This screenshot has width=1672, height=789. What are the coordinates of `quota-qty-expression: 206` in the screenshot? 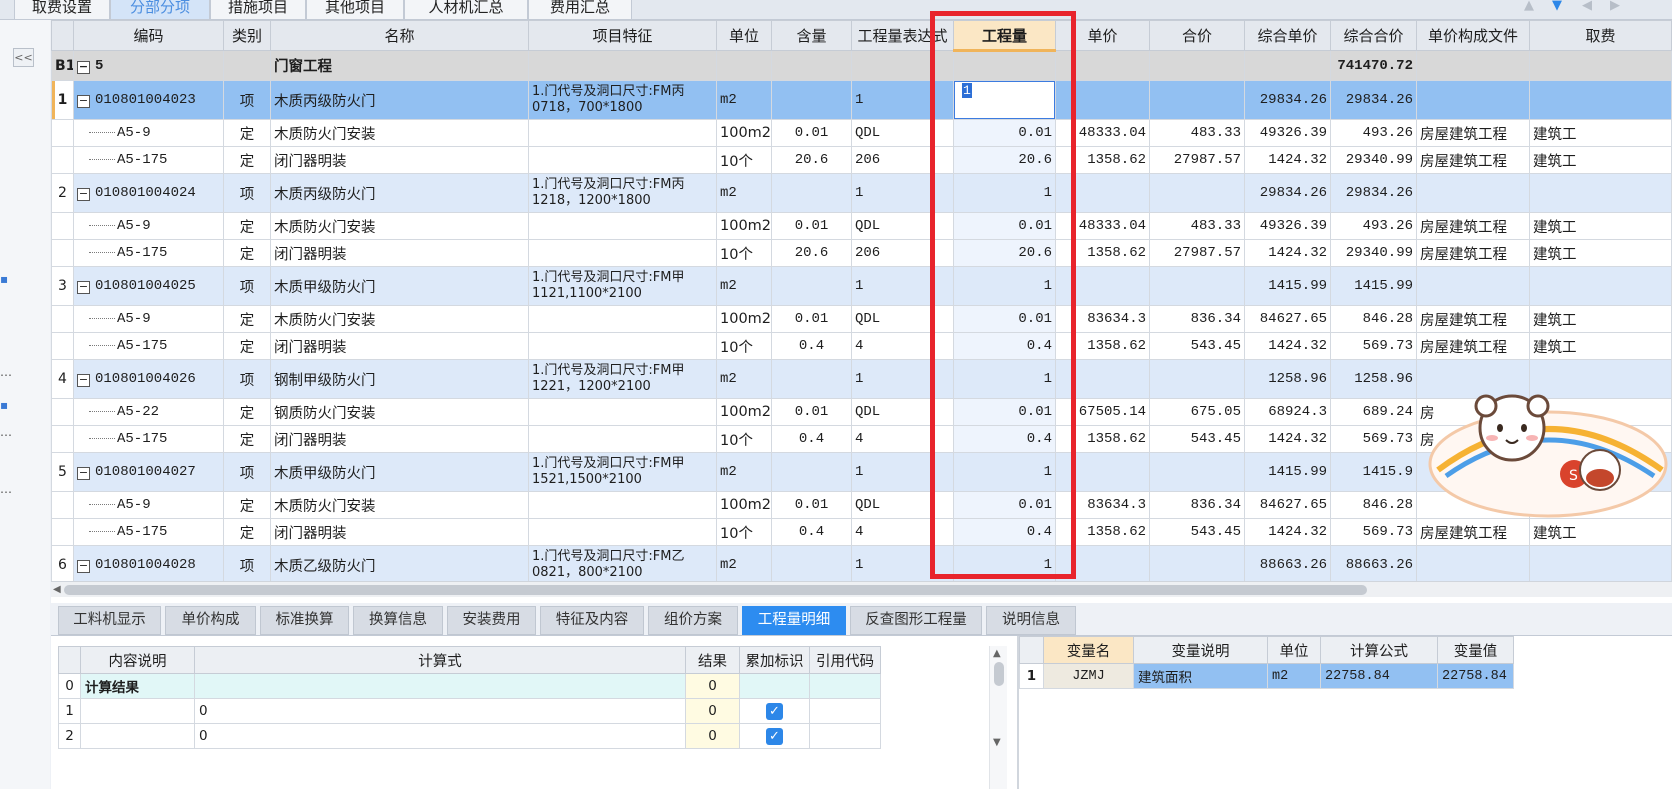 It's located at (902, 160).